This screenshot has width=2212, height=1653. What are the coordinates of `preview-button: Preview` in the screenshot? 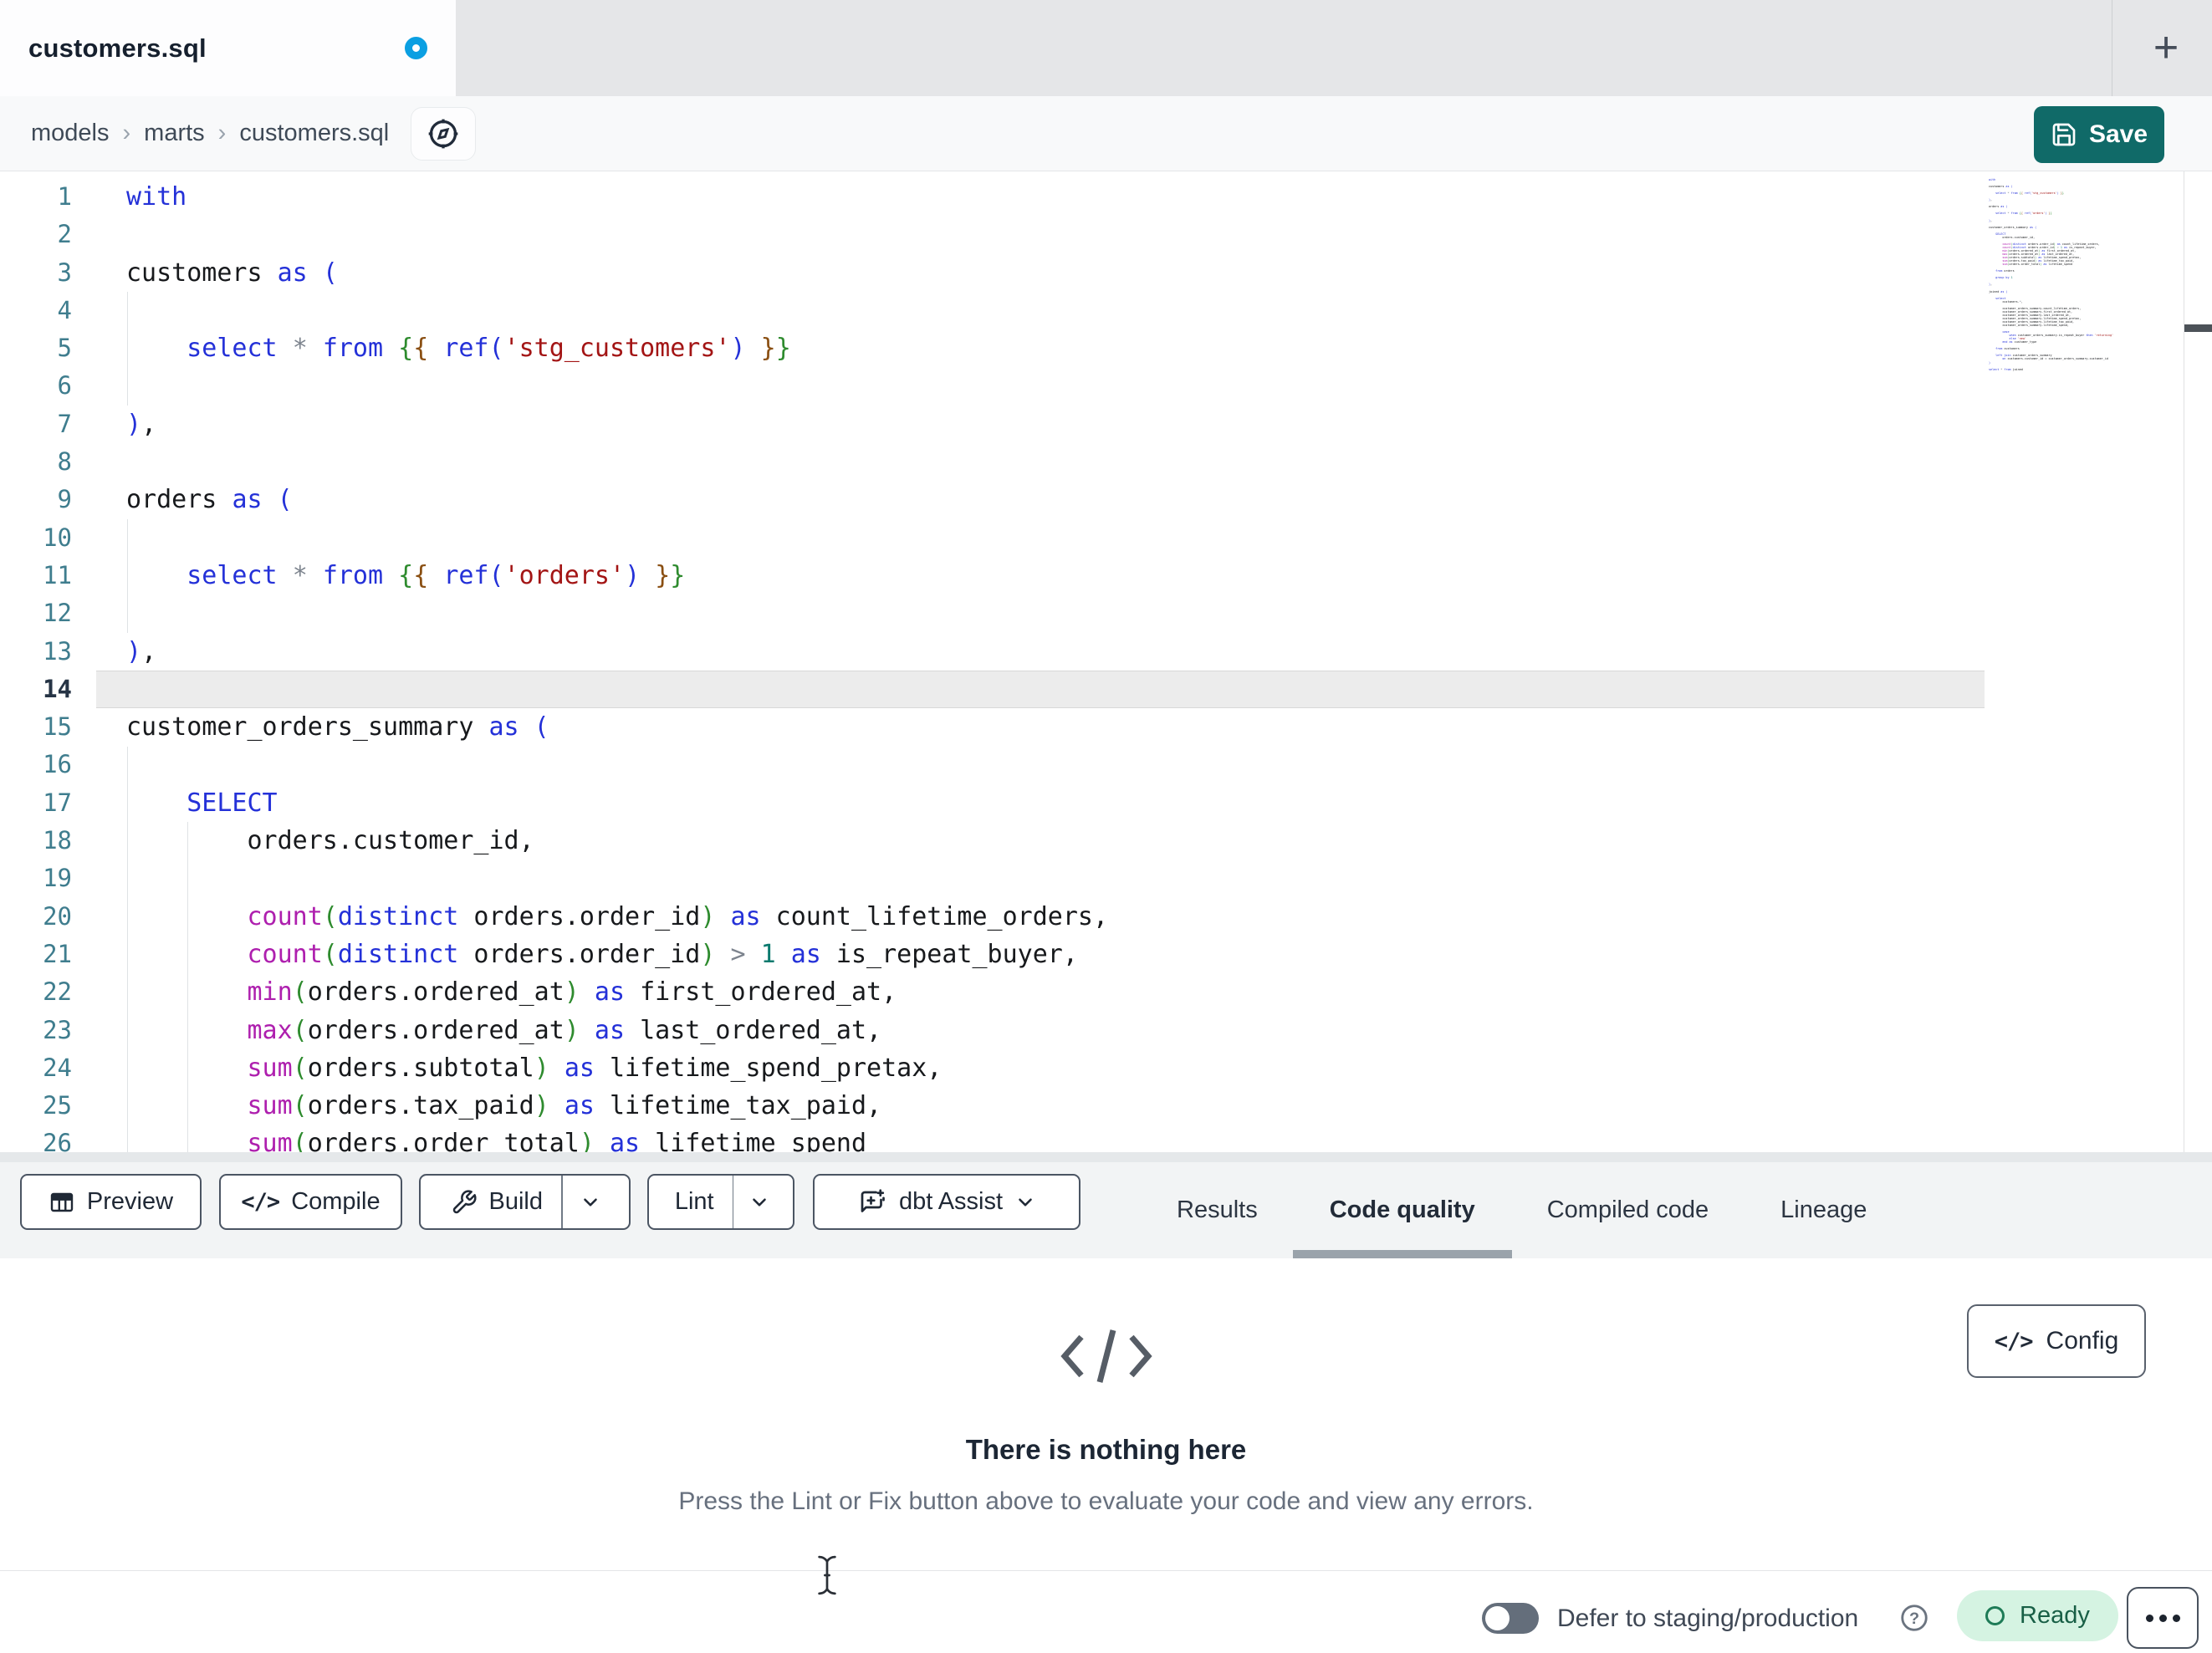 It's located at (111, 1202).